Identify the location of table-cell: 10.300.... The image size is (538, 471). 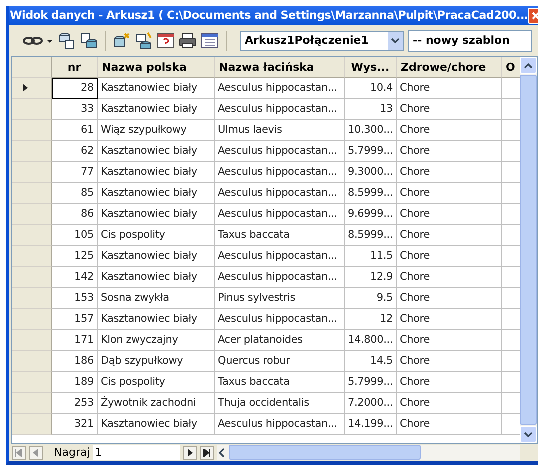
(371, 130).